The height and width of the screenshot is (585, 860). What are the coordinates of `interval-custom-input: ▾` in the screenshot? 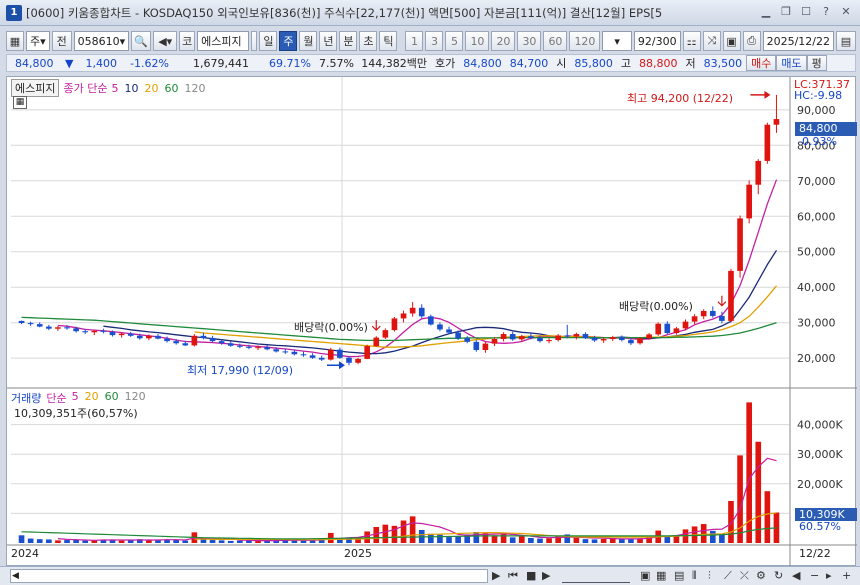 It's located at (617, 41).